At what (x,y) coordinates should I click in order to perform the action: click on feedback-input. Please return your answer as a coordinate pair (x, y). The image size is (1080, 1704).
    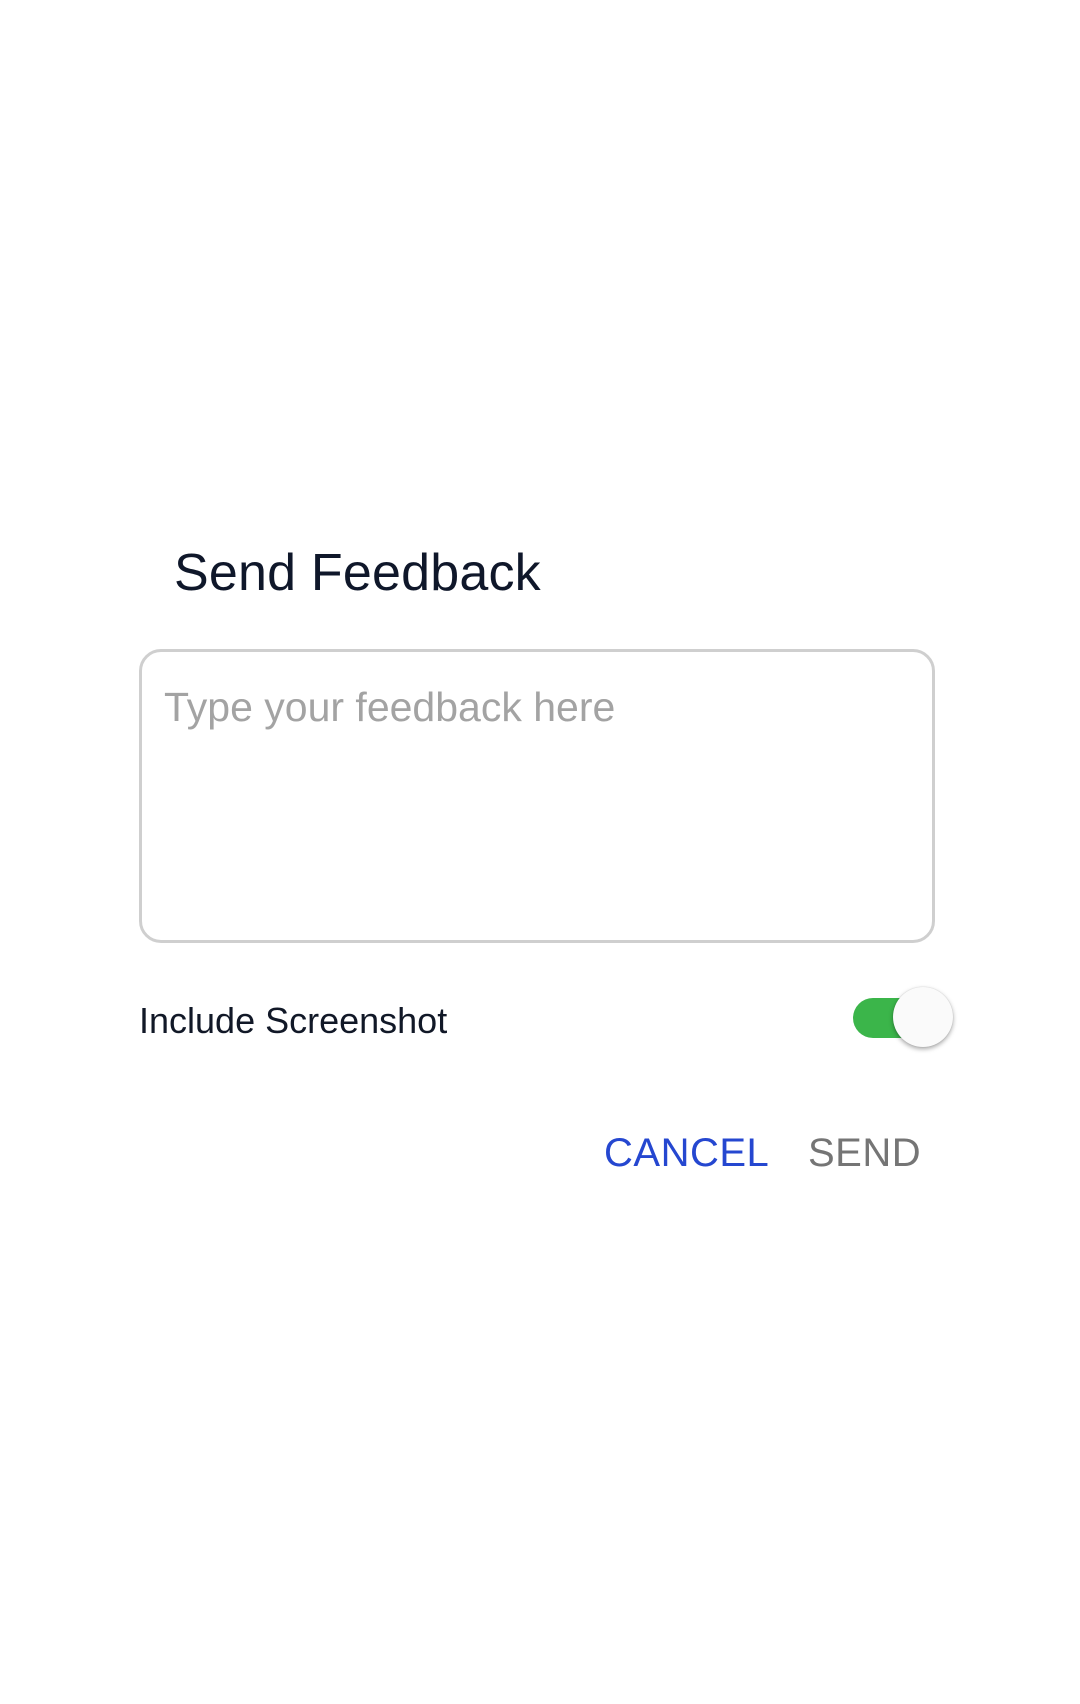
    Looking at the image, I should click on (537, 796).